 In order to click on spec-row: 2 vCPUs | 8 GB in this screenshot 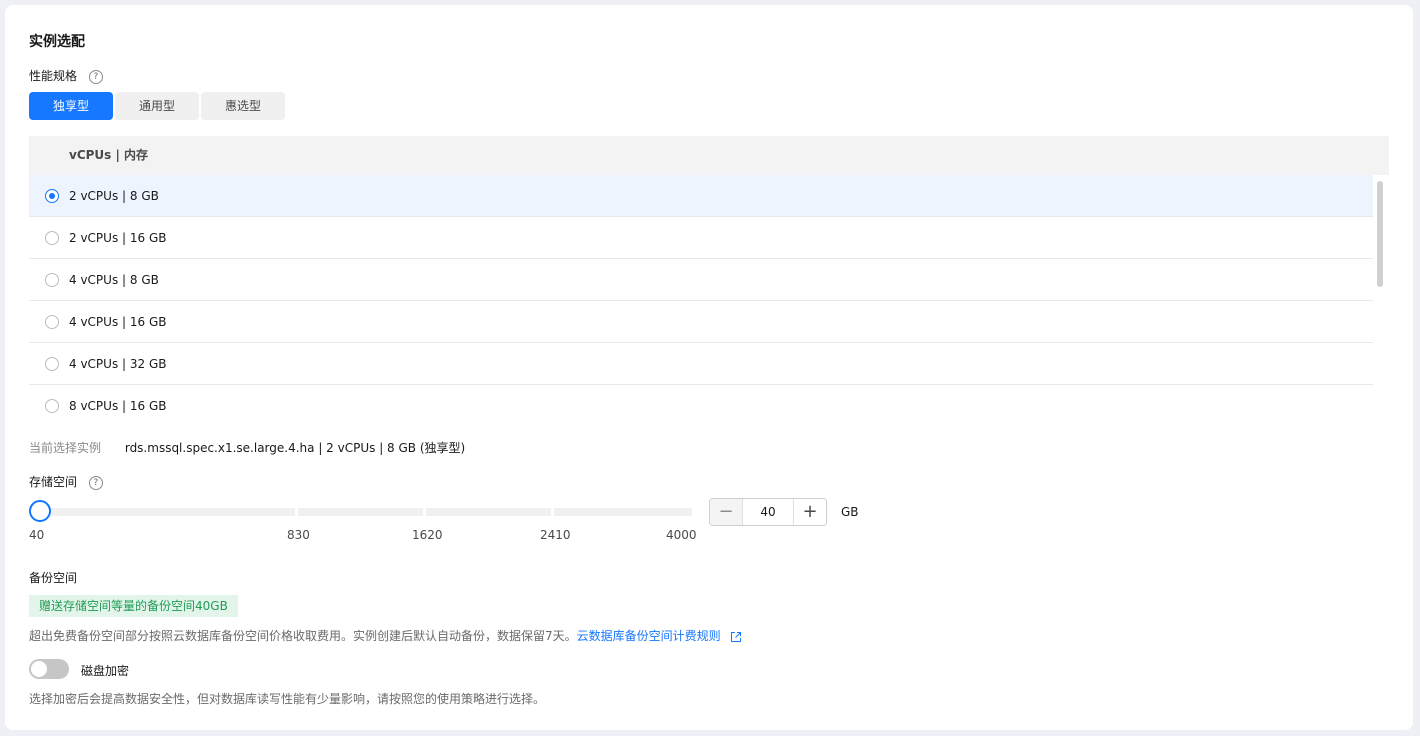, I will do `click(701, 196)`.